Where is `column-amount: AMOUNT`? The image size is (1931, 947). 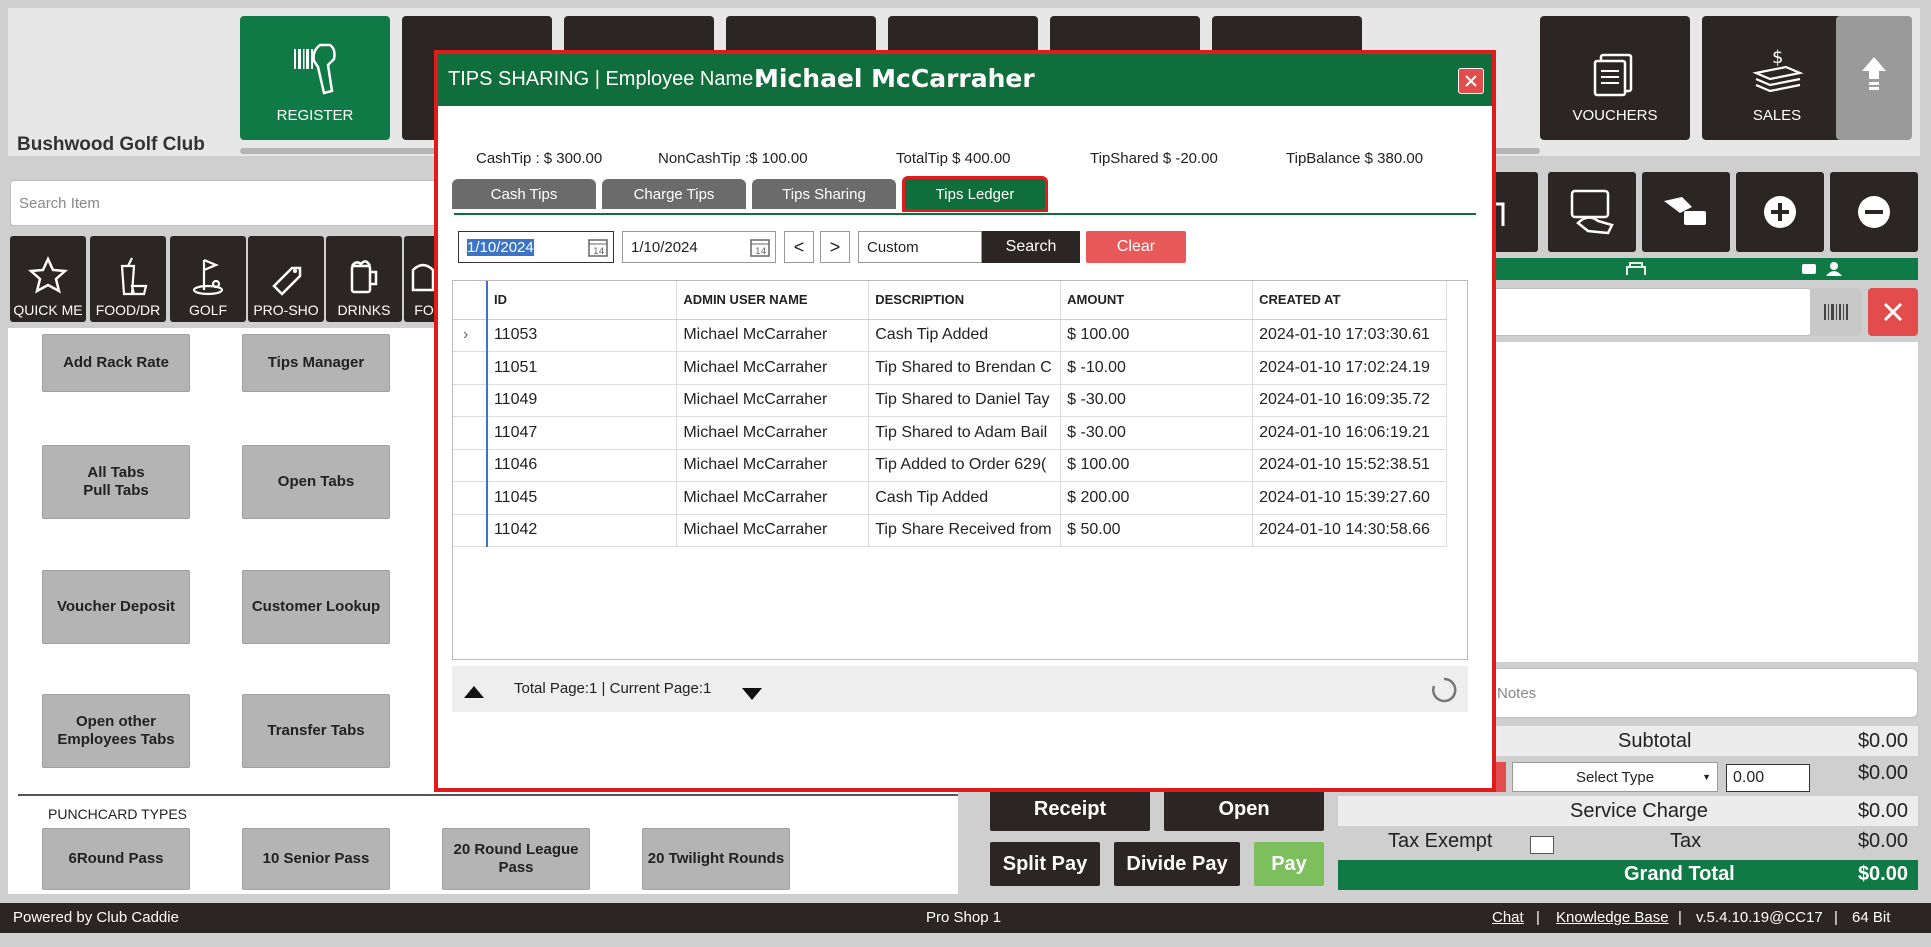 column-amount: AMOUNT is located at coordinates (1157, 300).